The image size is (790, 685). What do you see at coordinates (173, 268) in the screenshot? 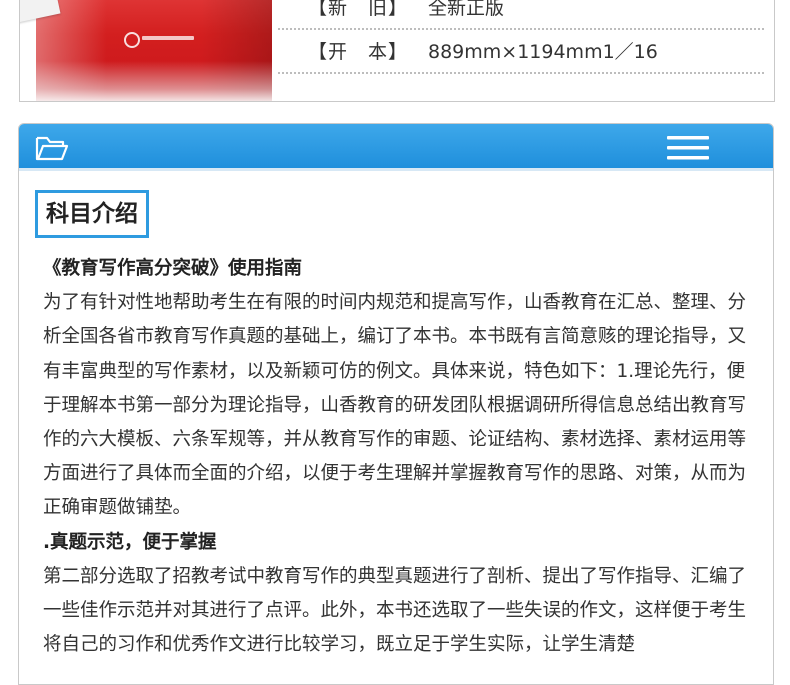
I see `guide-title: 《教育写作高分突破》使用指南` at bounding box center [173, 268].